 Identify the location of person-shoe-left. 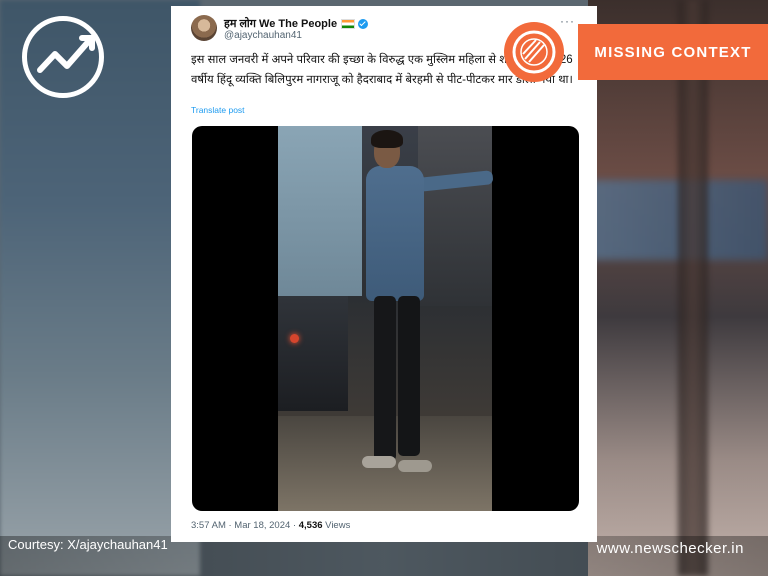
(379, 462).